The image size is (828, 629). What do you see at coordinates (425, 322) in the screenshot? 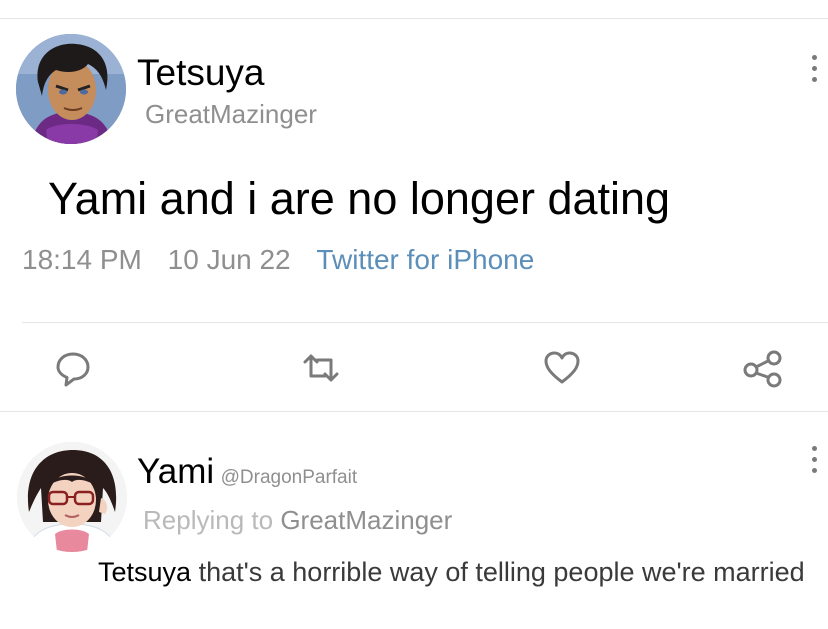
I see `tweet-meta-divider` at bounding box center [425, 322].